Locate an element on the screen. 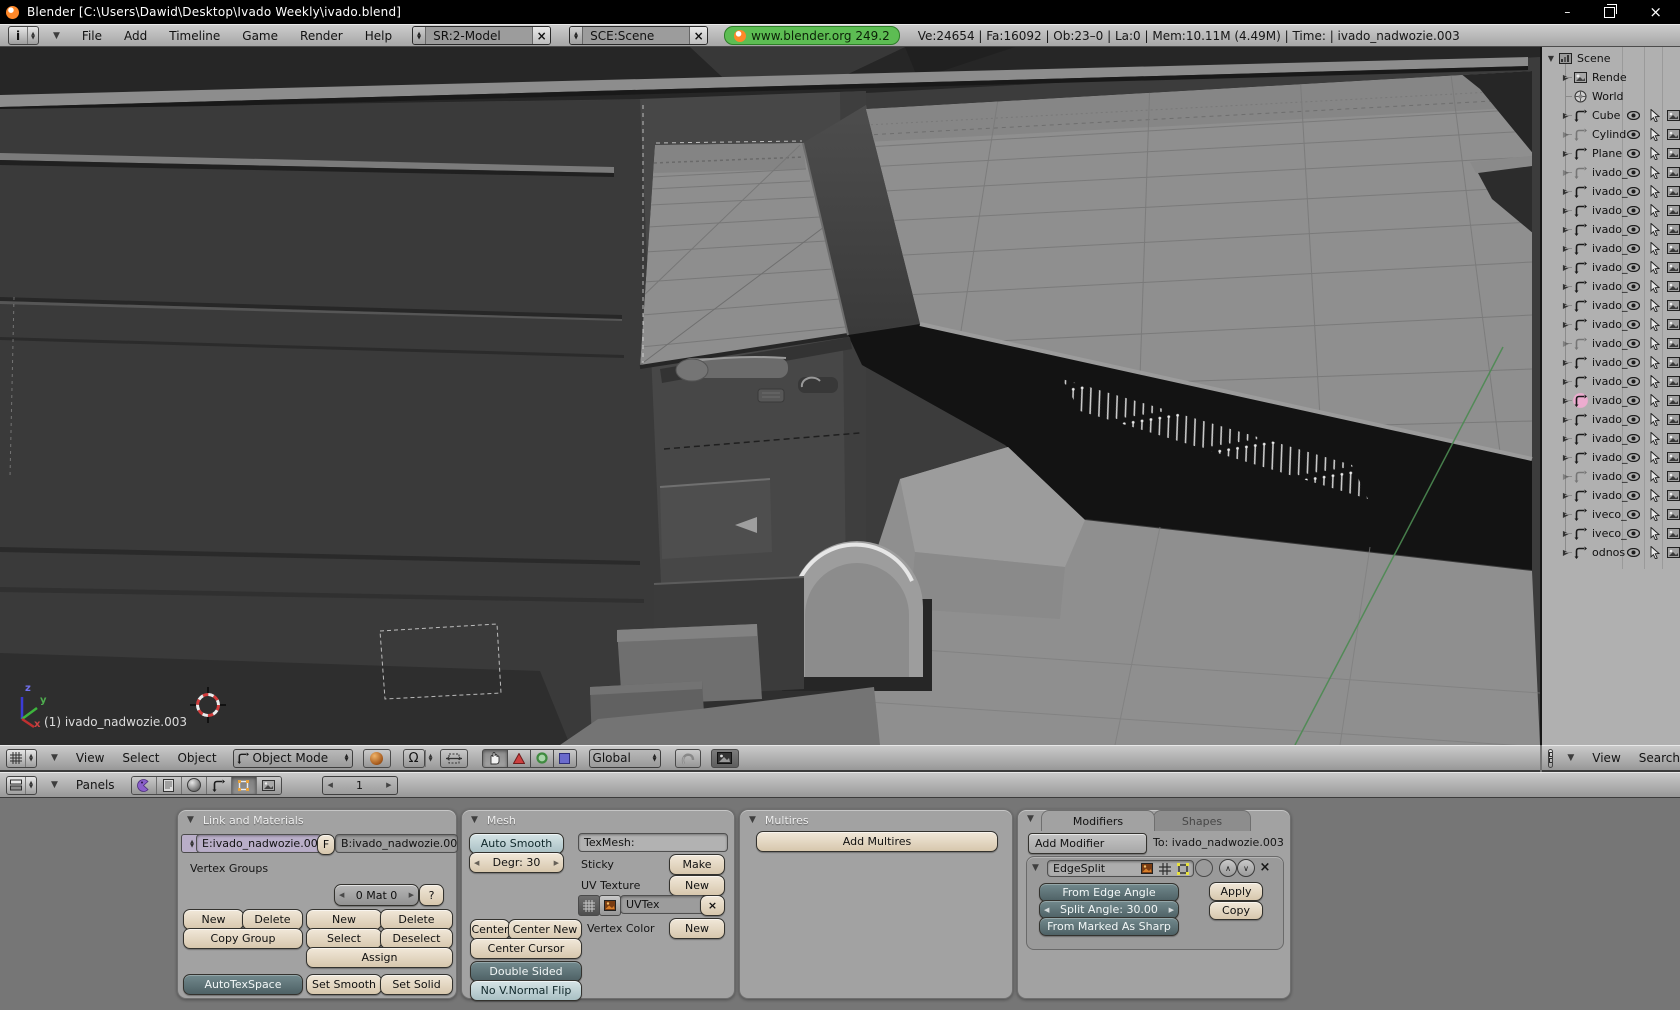  tab-shapes: Shapes is located at coordinates (1202, 820).